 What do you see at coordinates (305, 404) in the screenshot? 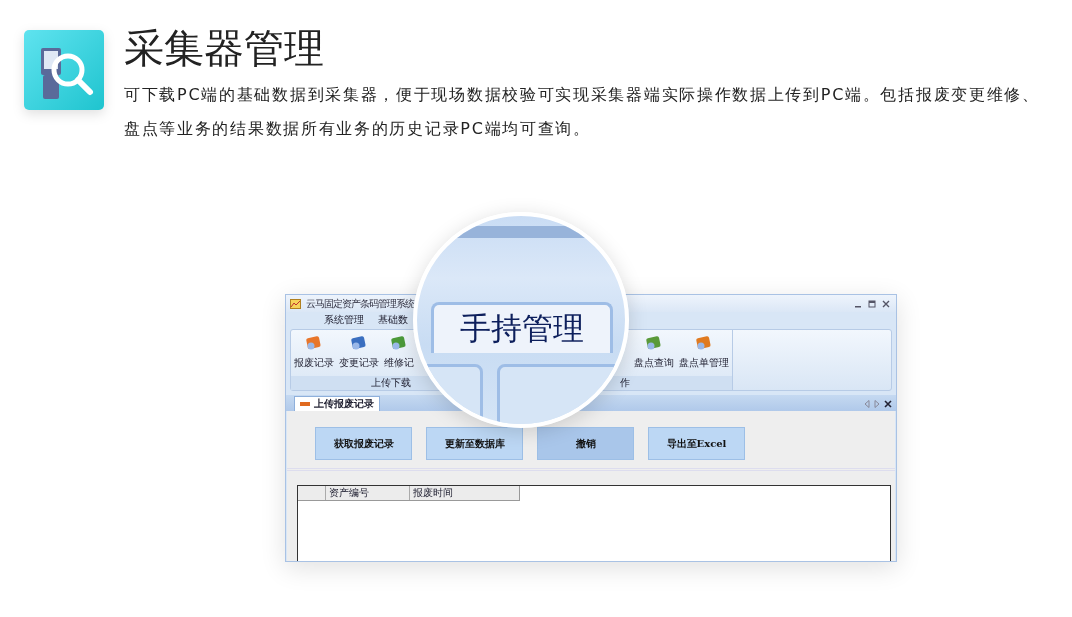
I see `tab-icon` at bounding box center [305, 404].